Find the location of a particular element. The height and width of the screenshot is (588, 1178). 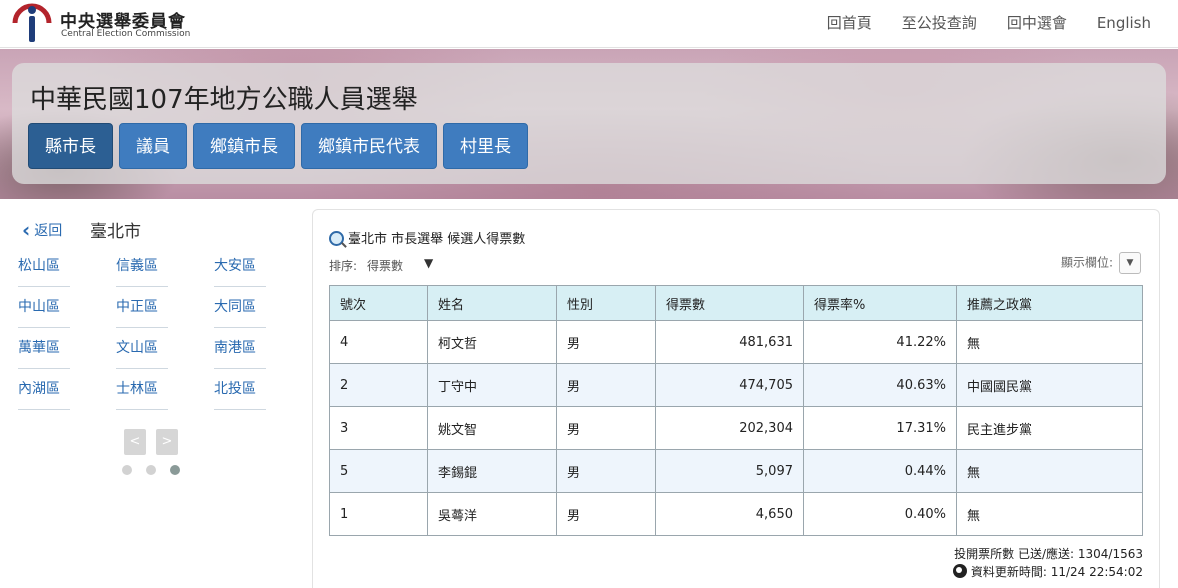

city-name: 臺北市 is located at coordinates (115, 232).